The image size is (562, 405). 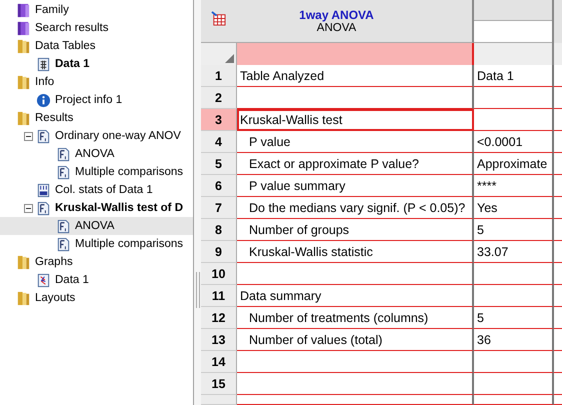 What do you see at coordinates (355, 208) in the screenshot?
I see `table-cell: Do the medians vary signif. (P < 0.05)?` at bounding box center [355, 208].